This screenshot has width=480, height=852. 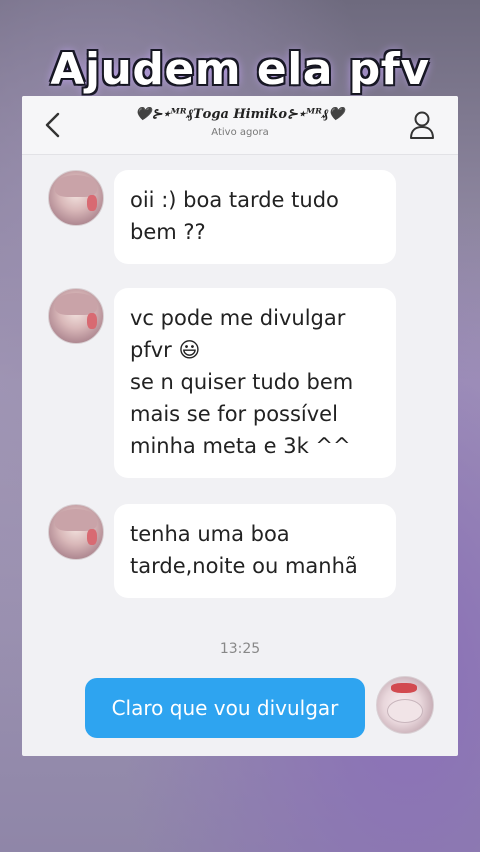 What do you see at coordinates (240, 114) in the screenshot?
I see `contact-name: 🖤⊱⋆ᴹᴿ₰𝑻𝒐𝒈𝒂 𝑯𝒊𝒎𝒊𝒌𝒐⊱⋆ᴹᴿ₰🖤` at bounding box center [240, 114].